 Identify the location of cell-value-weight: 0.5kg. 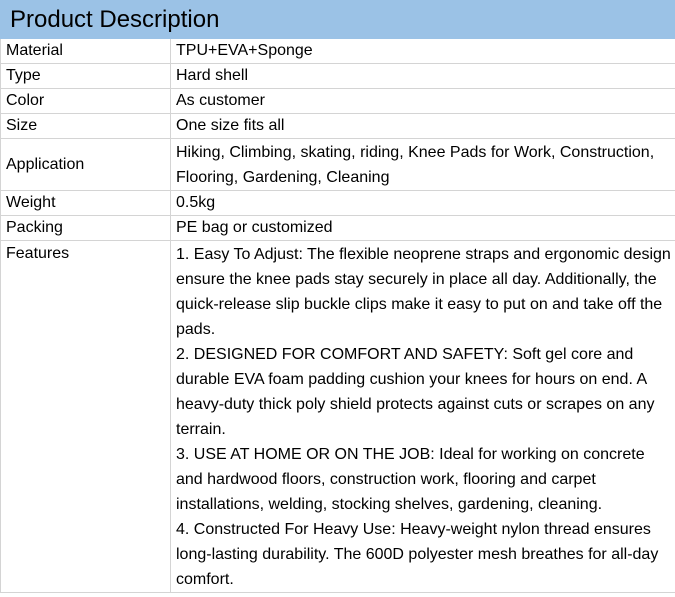
(422, 203).